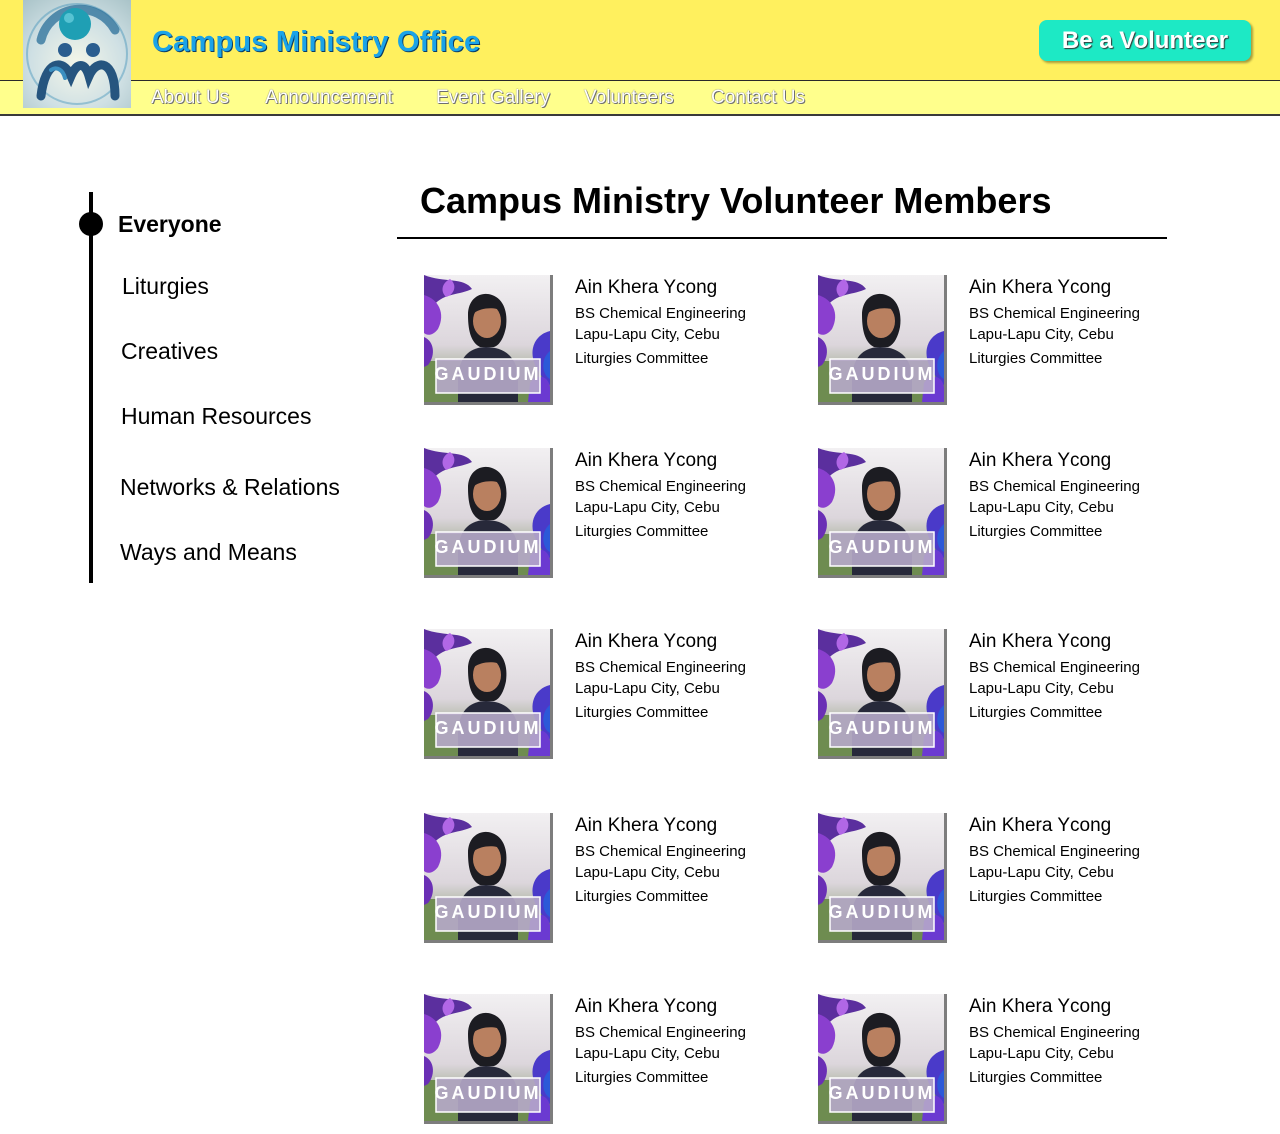 This screenshot has height=1134, width=1280. I want to click on nav-announcement: Announcement, so click(329, 98).